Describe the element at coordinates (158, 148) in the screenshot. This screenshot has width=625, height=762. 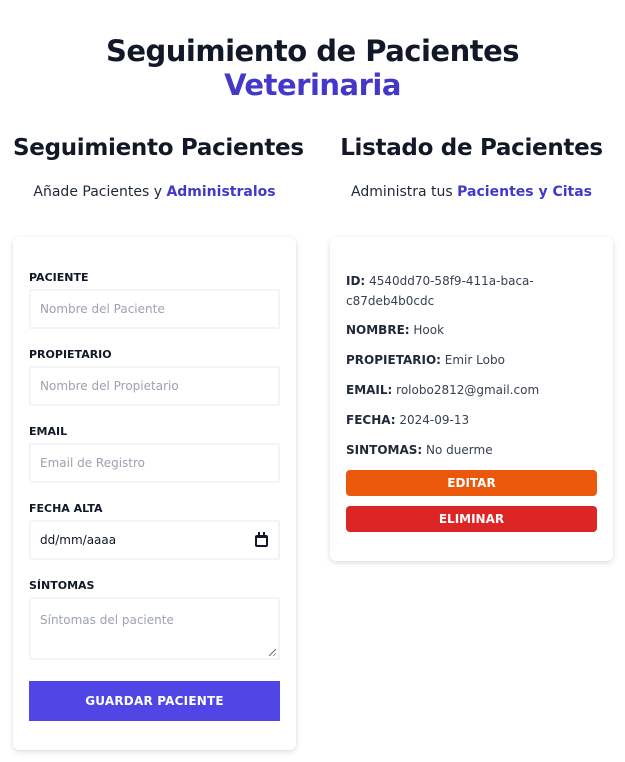
I see `form-section-title: Seguimiento Pacientes` at that location.